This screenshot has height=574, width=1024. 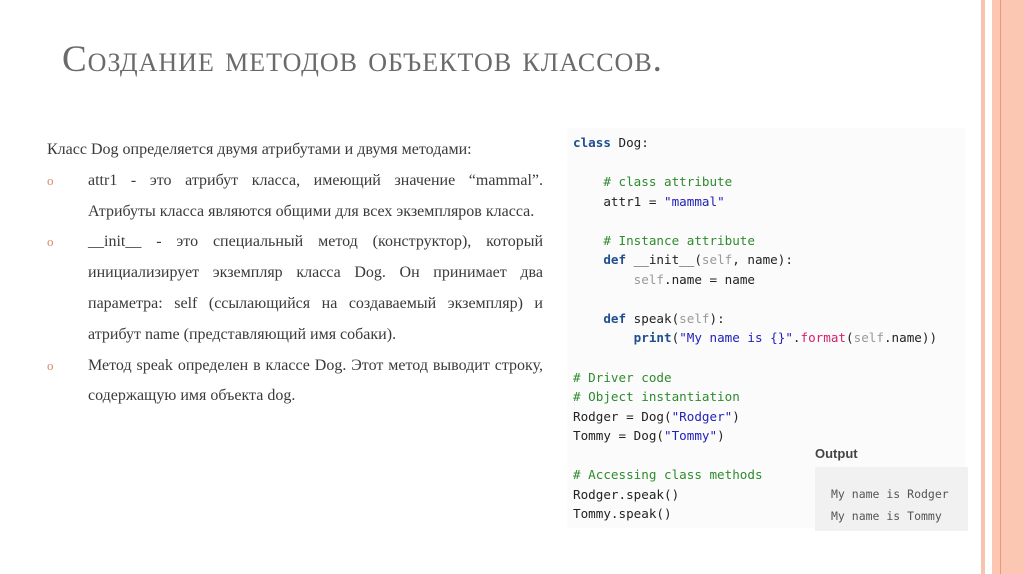 I want to click on code-token: ):, so click(x=717, y=318).